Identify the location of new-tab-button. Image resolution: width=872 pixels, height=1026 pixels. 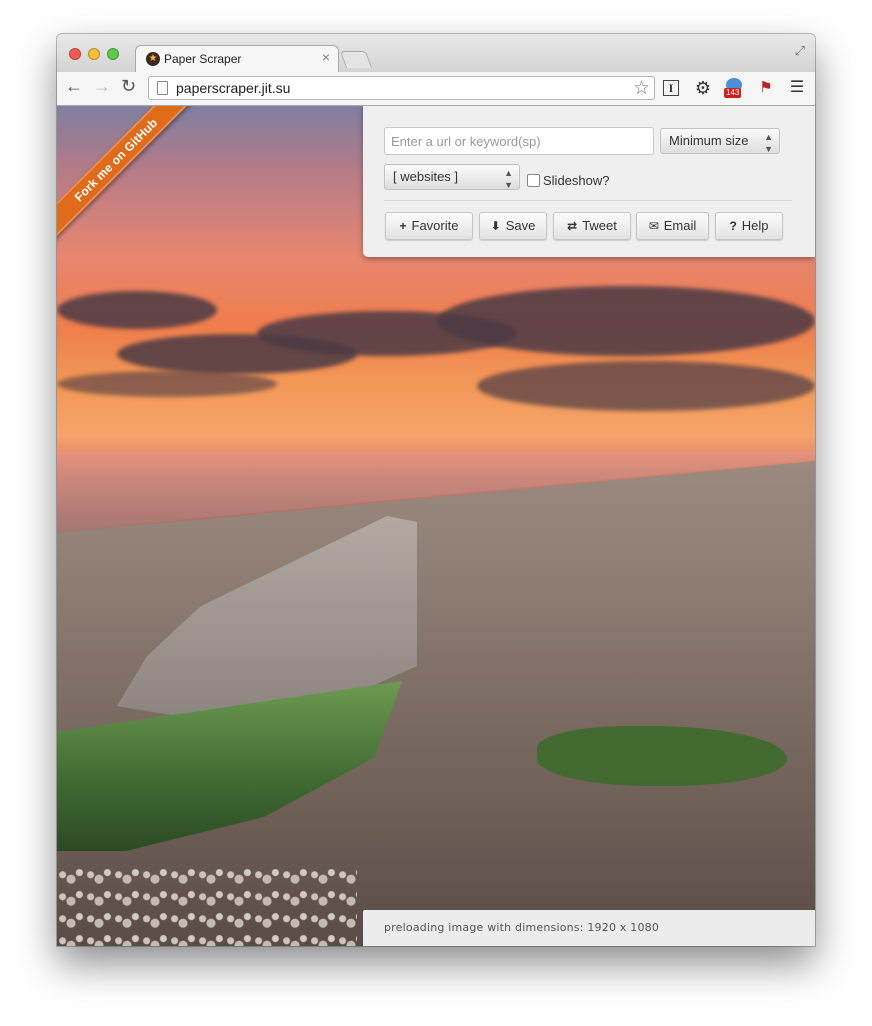
(356, 59).